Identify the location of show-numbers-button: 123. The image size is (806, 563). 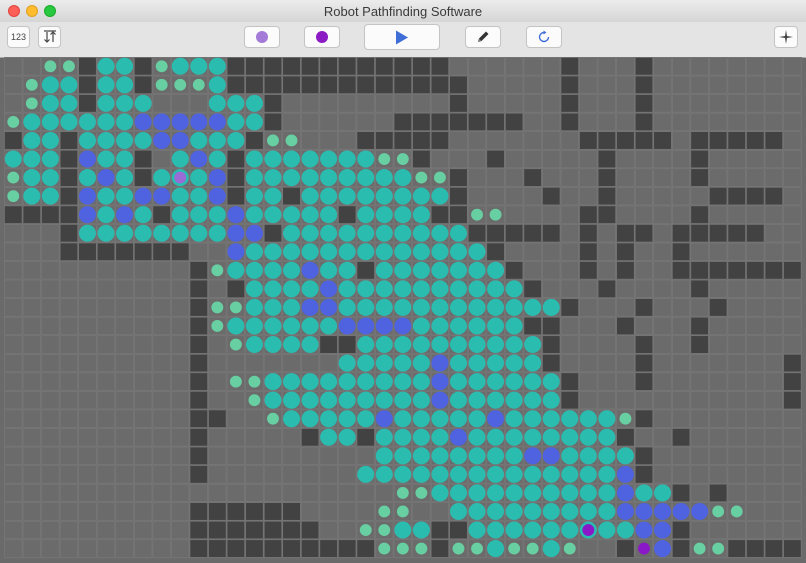
(18, 37).